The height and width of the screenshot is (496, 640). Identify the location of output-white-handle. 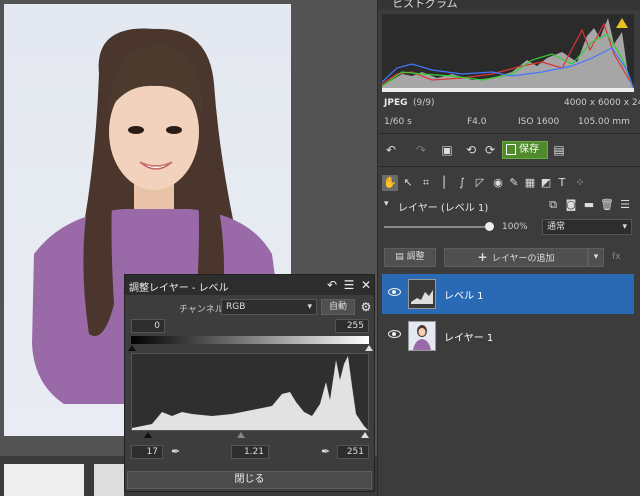
(369, 348).